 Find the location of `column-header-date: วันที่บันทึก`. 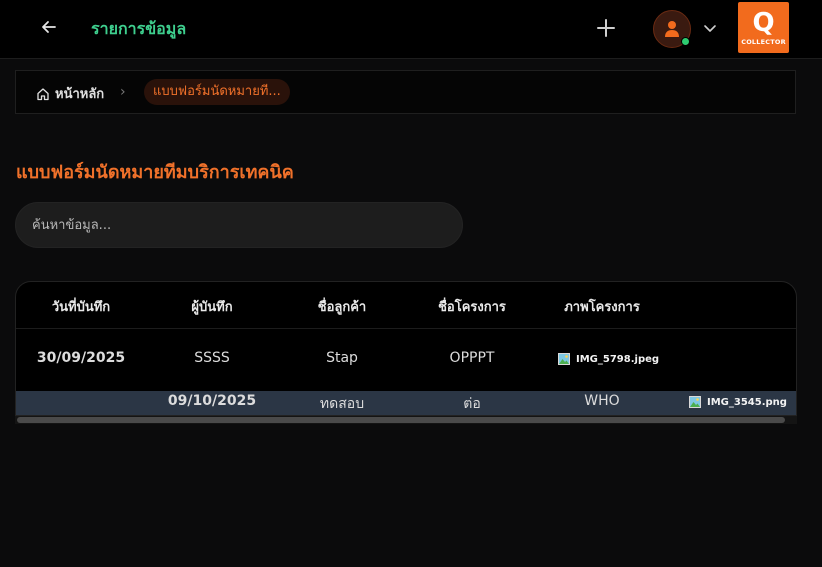

column-header-date: วันที่บันทึก is located at coordinates (81, 306).